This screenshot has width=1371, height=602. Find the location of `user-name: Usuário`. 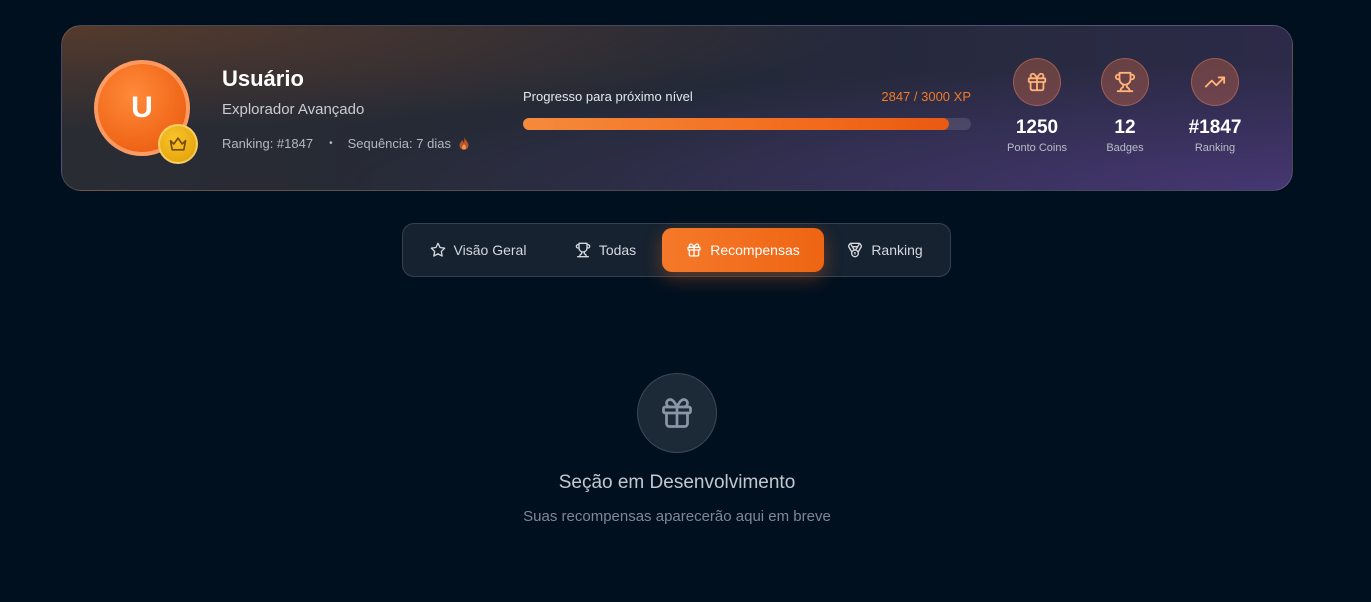

user-name: Usuário is located at coordinates (263, 78).